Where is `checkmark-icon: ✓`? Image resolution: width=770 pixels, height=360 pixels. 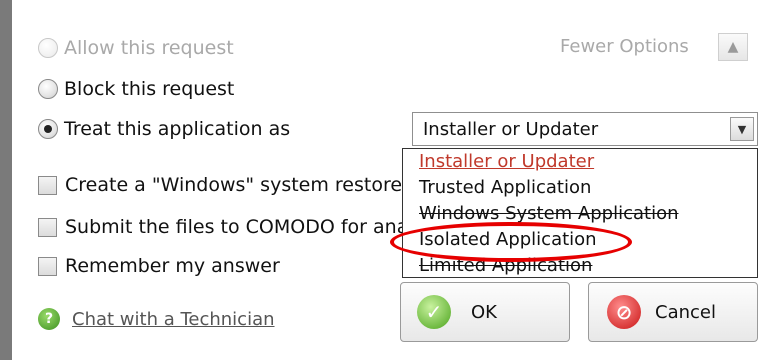
checkmark-icon: ✓ is located at coordinates (434, 312).